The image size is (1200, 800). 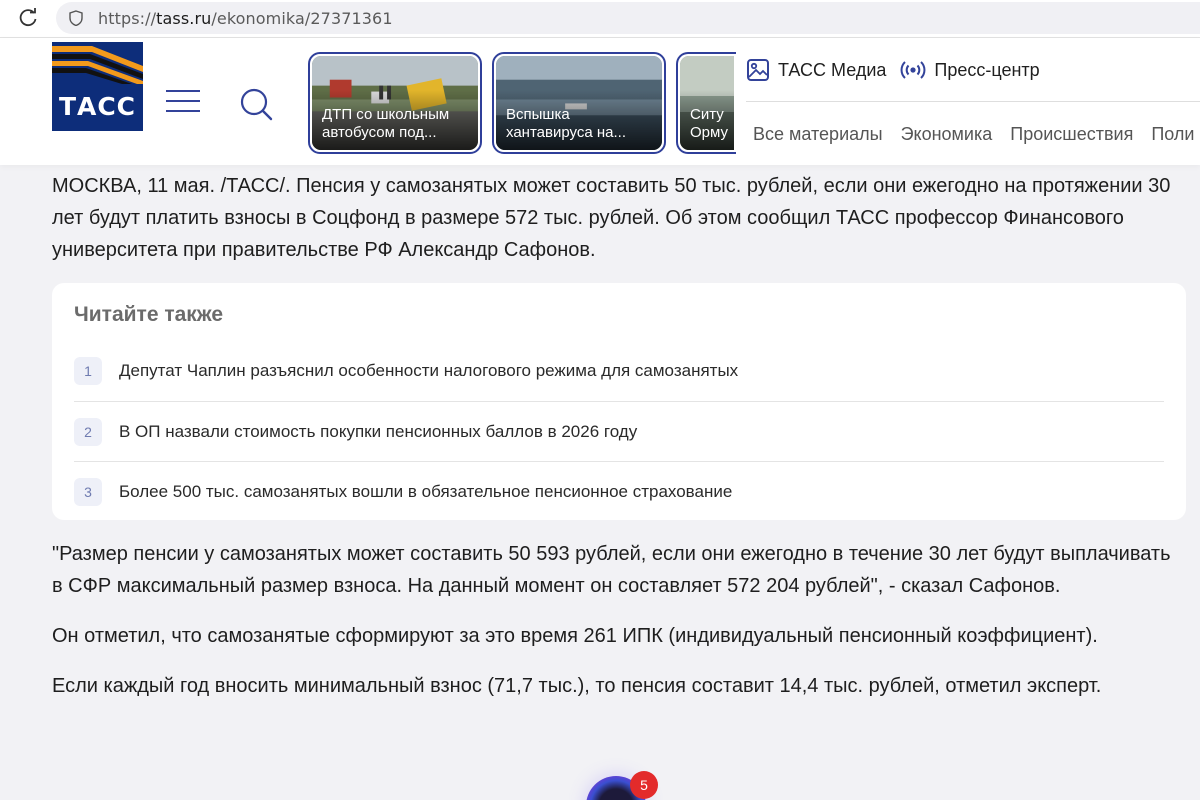 What do you see at coordinates (88, 431) in the screenshot?
I see `read-also-number: 2` at bounding box center [88, 431].